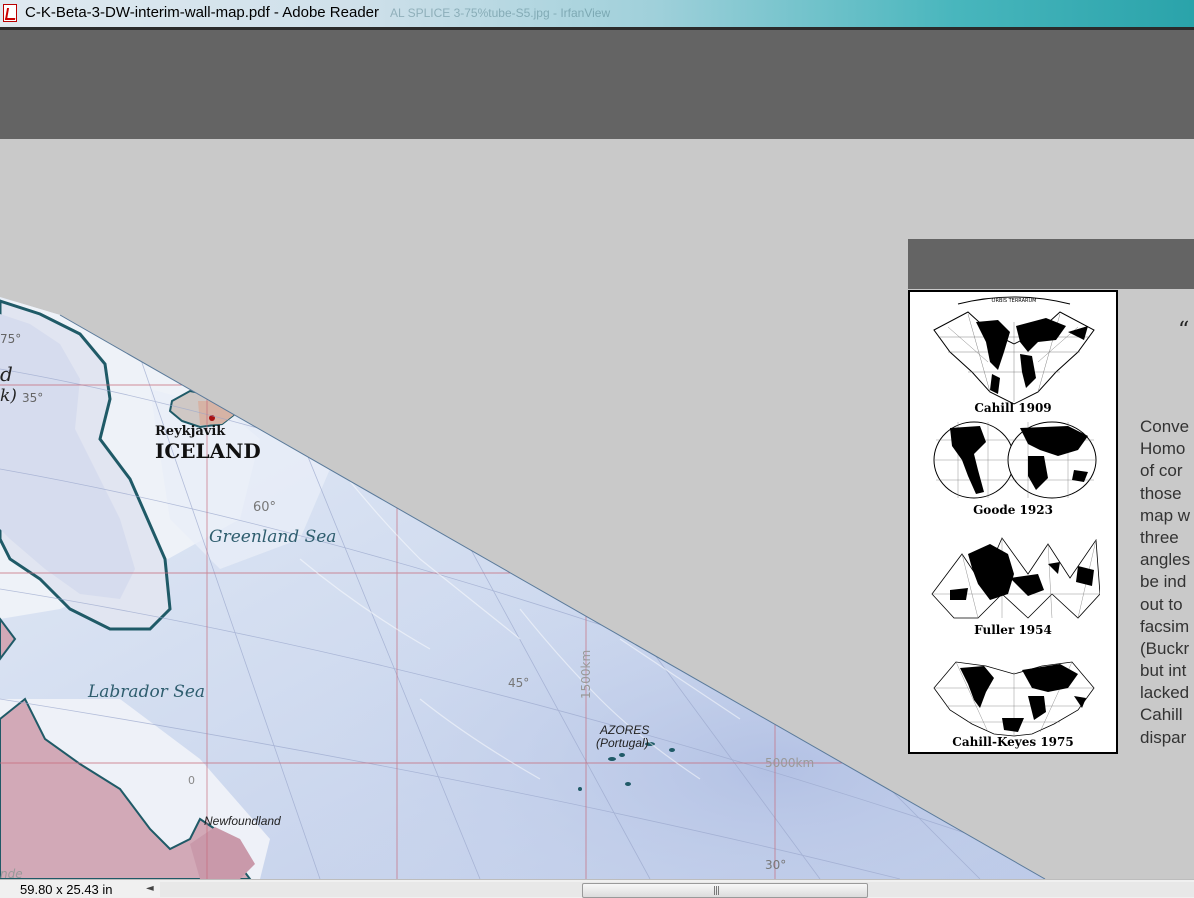 The image size is (1194, 898). I want to click on status-bar: 59.80 x 25.43 in ◄ |||, so click(597, 888).